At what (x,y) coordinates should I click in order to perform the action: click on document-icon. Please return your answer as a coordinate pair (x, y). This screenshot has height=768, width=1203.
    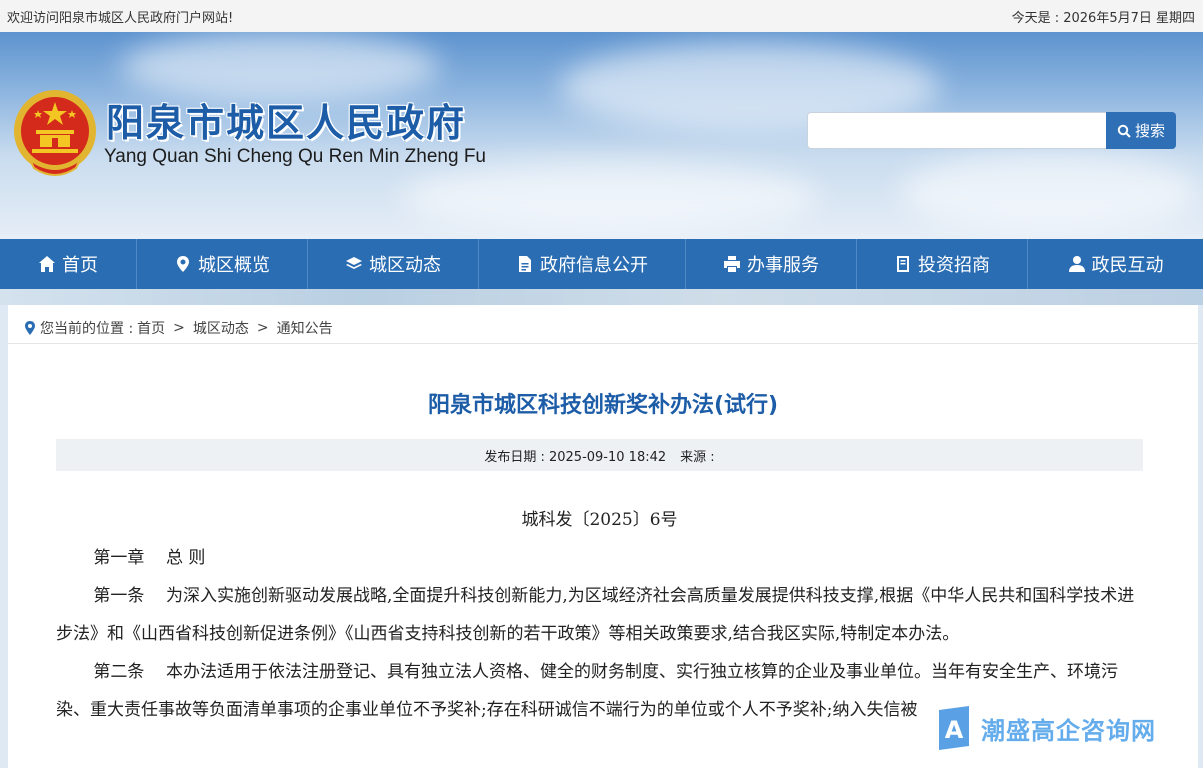
    Looking at the image, I should click on (525, 264).